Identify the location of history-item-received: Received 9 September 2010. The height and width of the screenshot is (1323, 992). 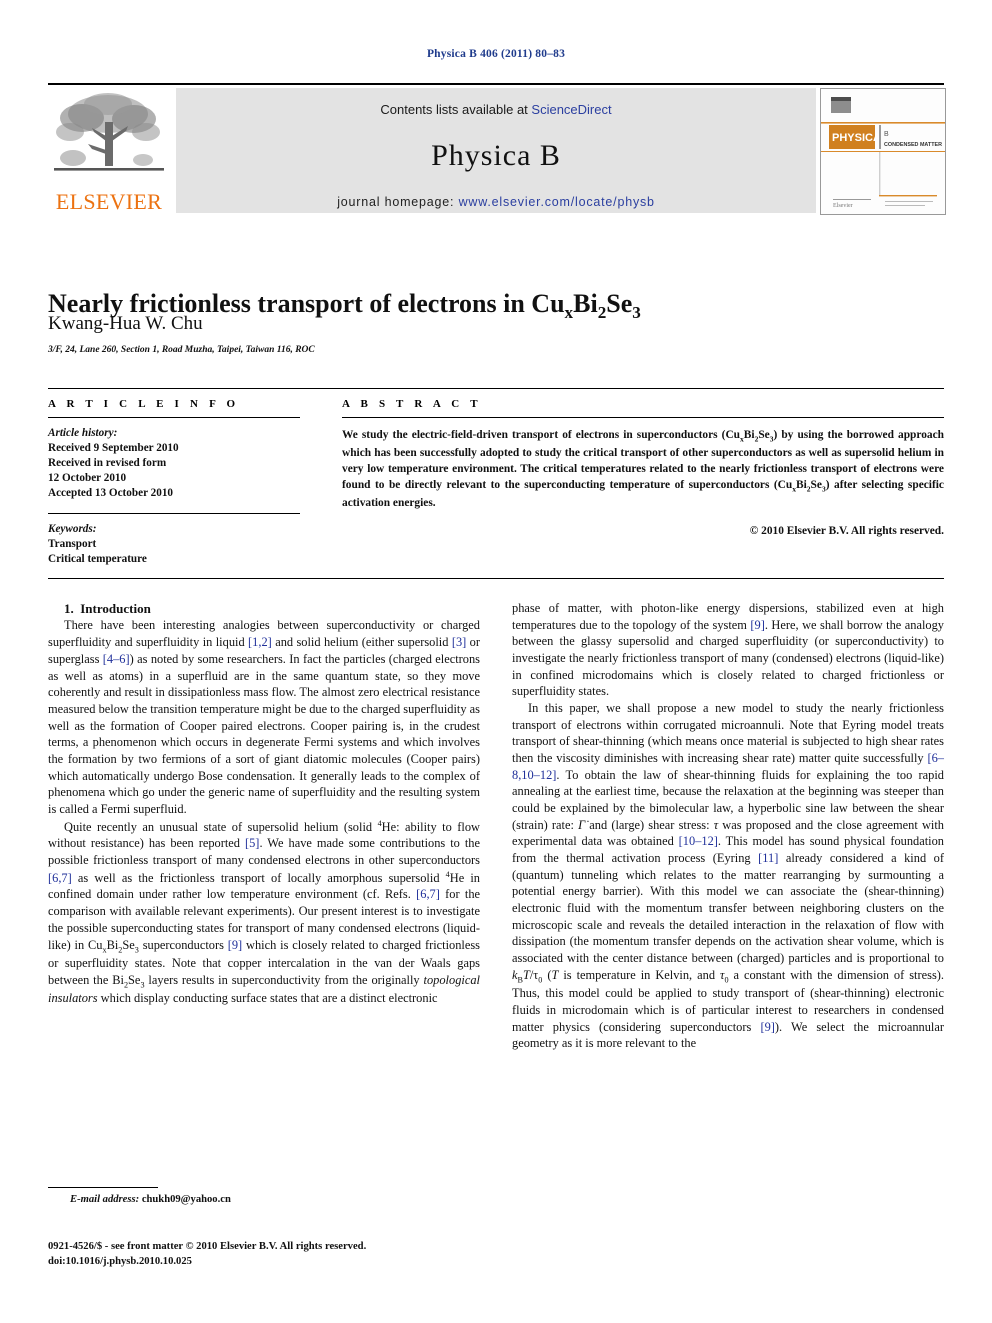
(113, 447).